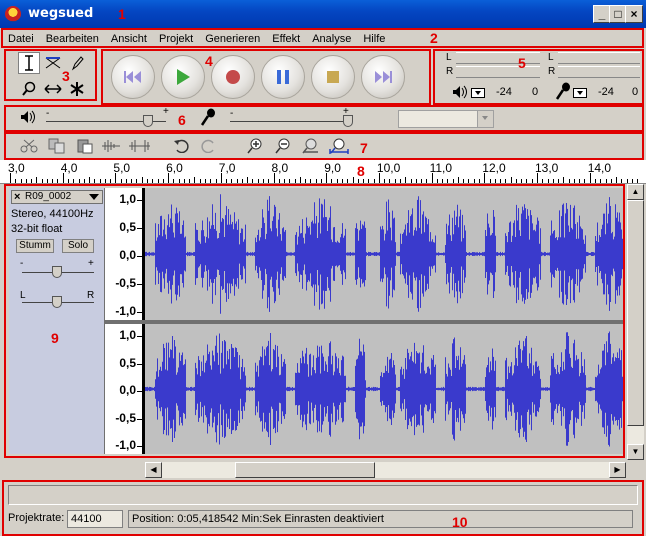 This screenshot has height=536, width=646. What do you see at coordinates (233, 77) in the screenshot?
I see `record-button` at bounding box center [233, 77].